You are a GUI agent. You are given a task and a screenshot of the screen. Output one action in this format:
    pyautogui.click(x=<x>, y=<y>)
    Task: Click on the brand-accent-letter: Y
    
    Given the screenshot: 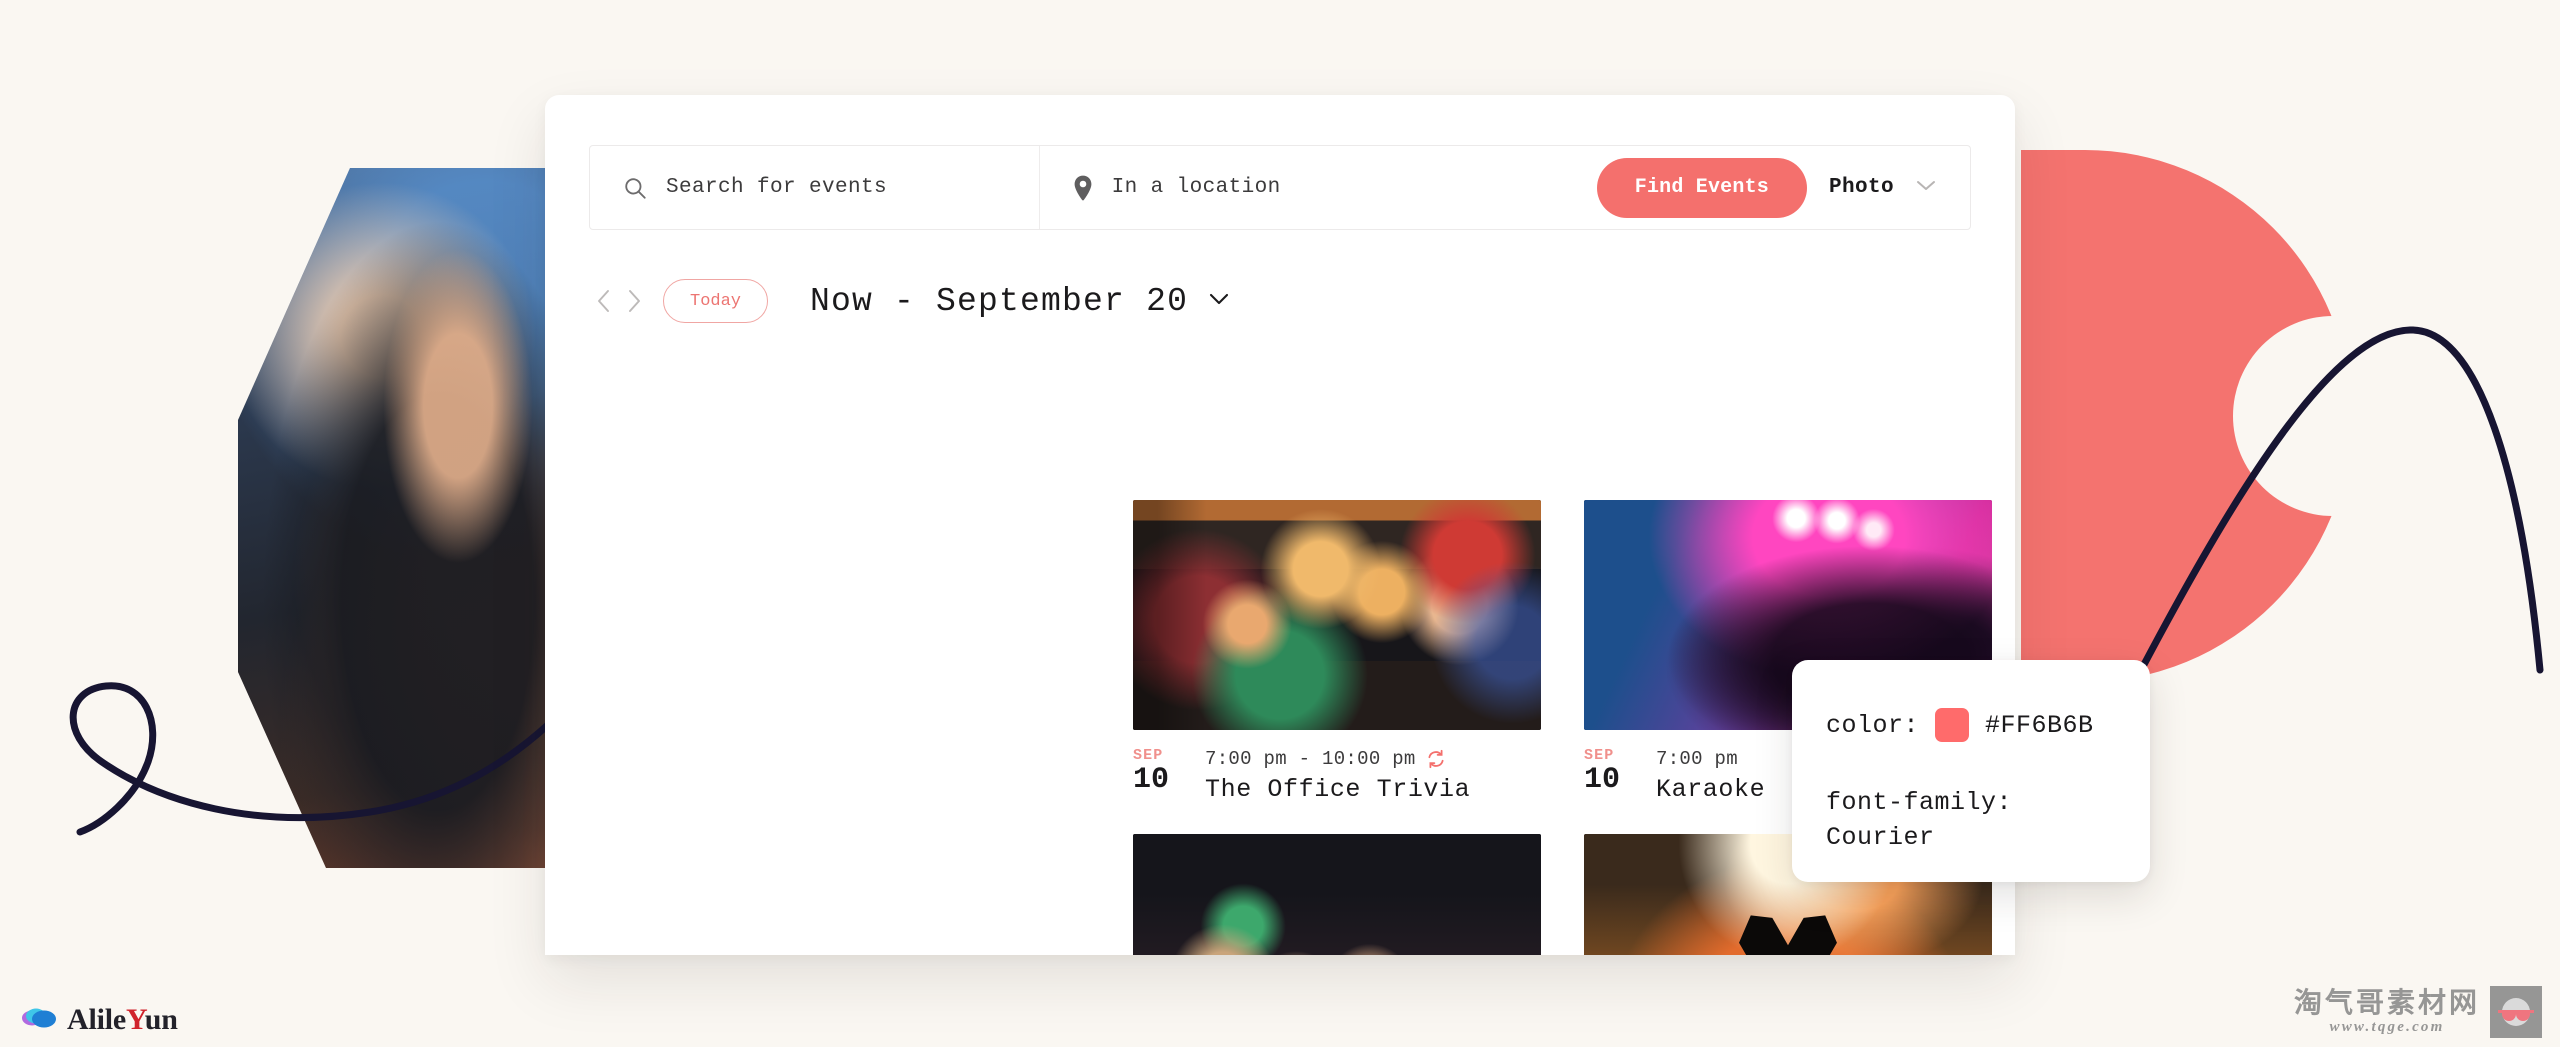 What is the action you would take?
    pyautogui.click(x=135, y=1019)
    